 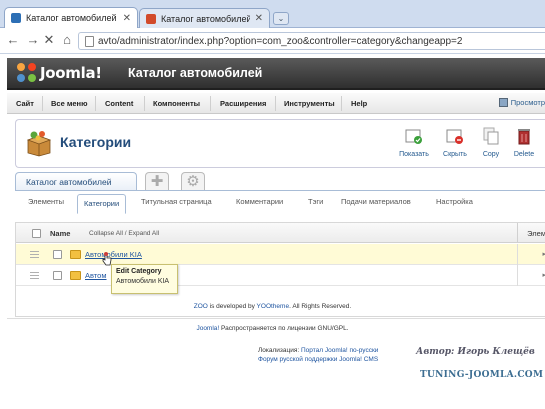 I want to click on page-icon, so click(x=89, y=41).